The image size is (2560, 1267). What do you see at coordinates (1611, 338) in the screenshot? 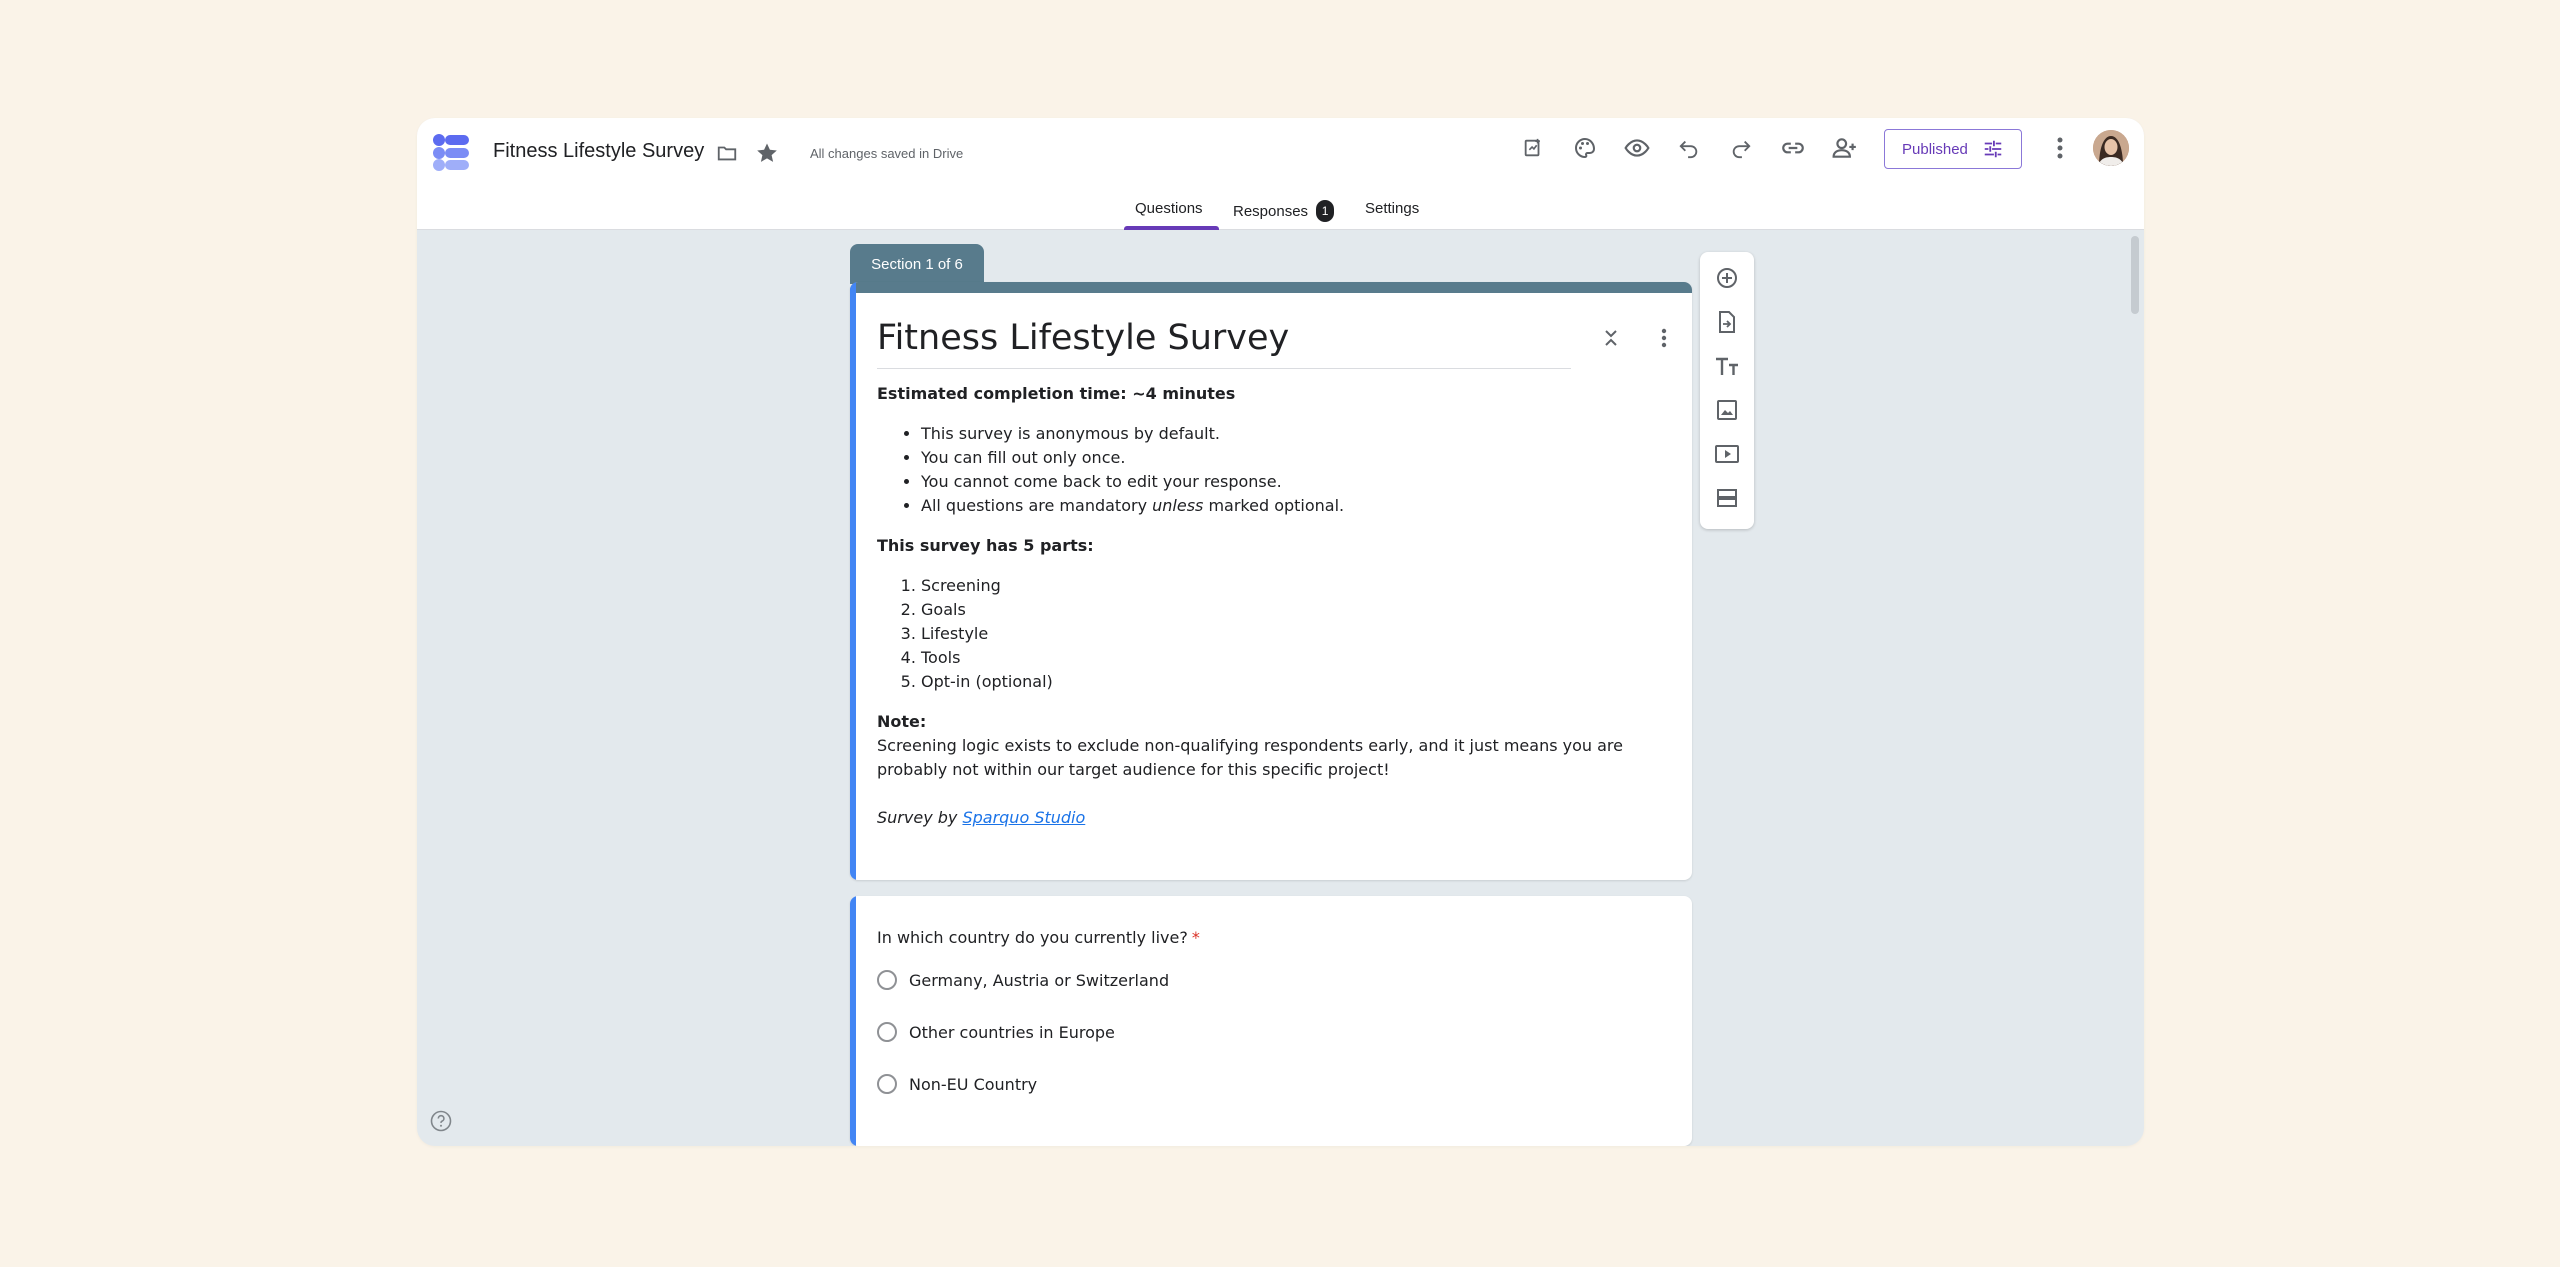
I see `collapse-section-icon` at bounding box center [1611, 338].